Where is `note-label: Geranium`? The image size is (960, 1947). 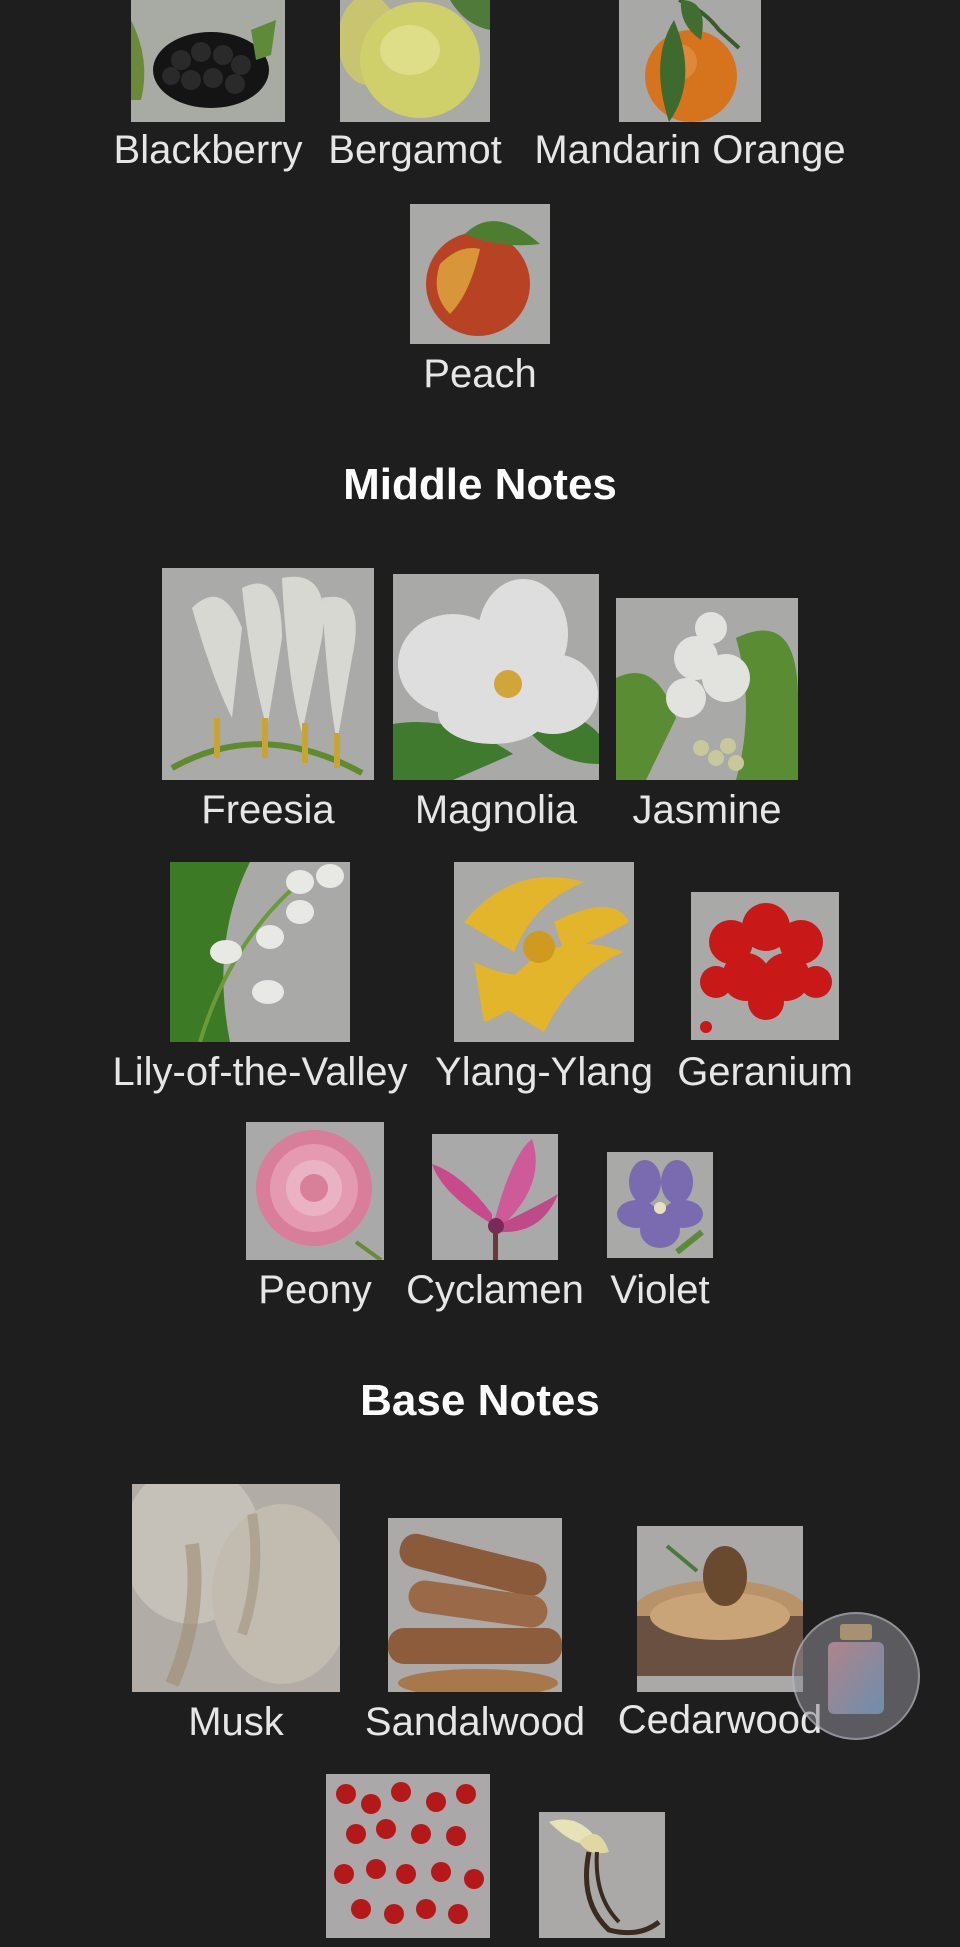
note-label: Geranium is located at coordinates (765, 1072).